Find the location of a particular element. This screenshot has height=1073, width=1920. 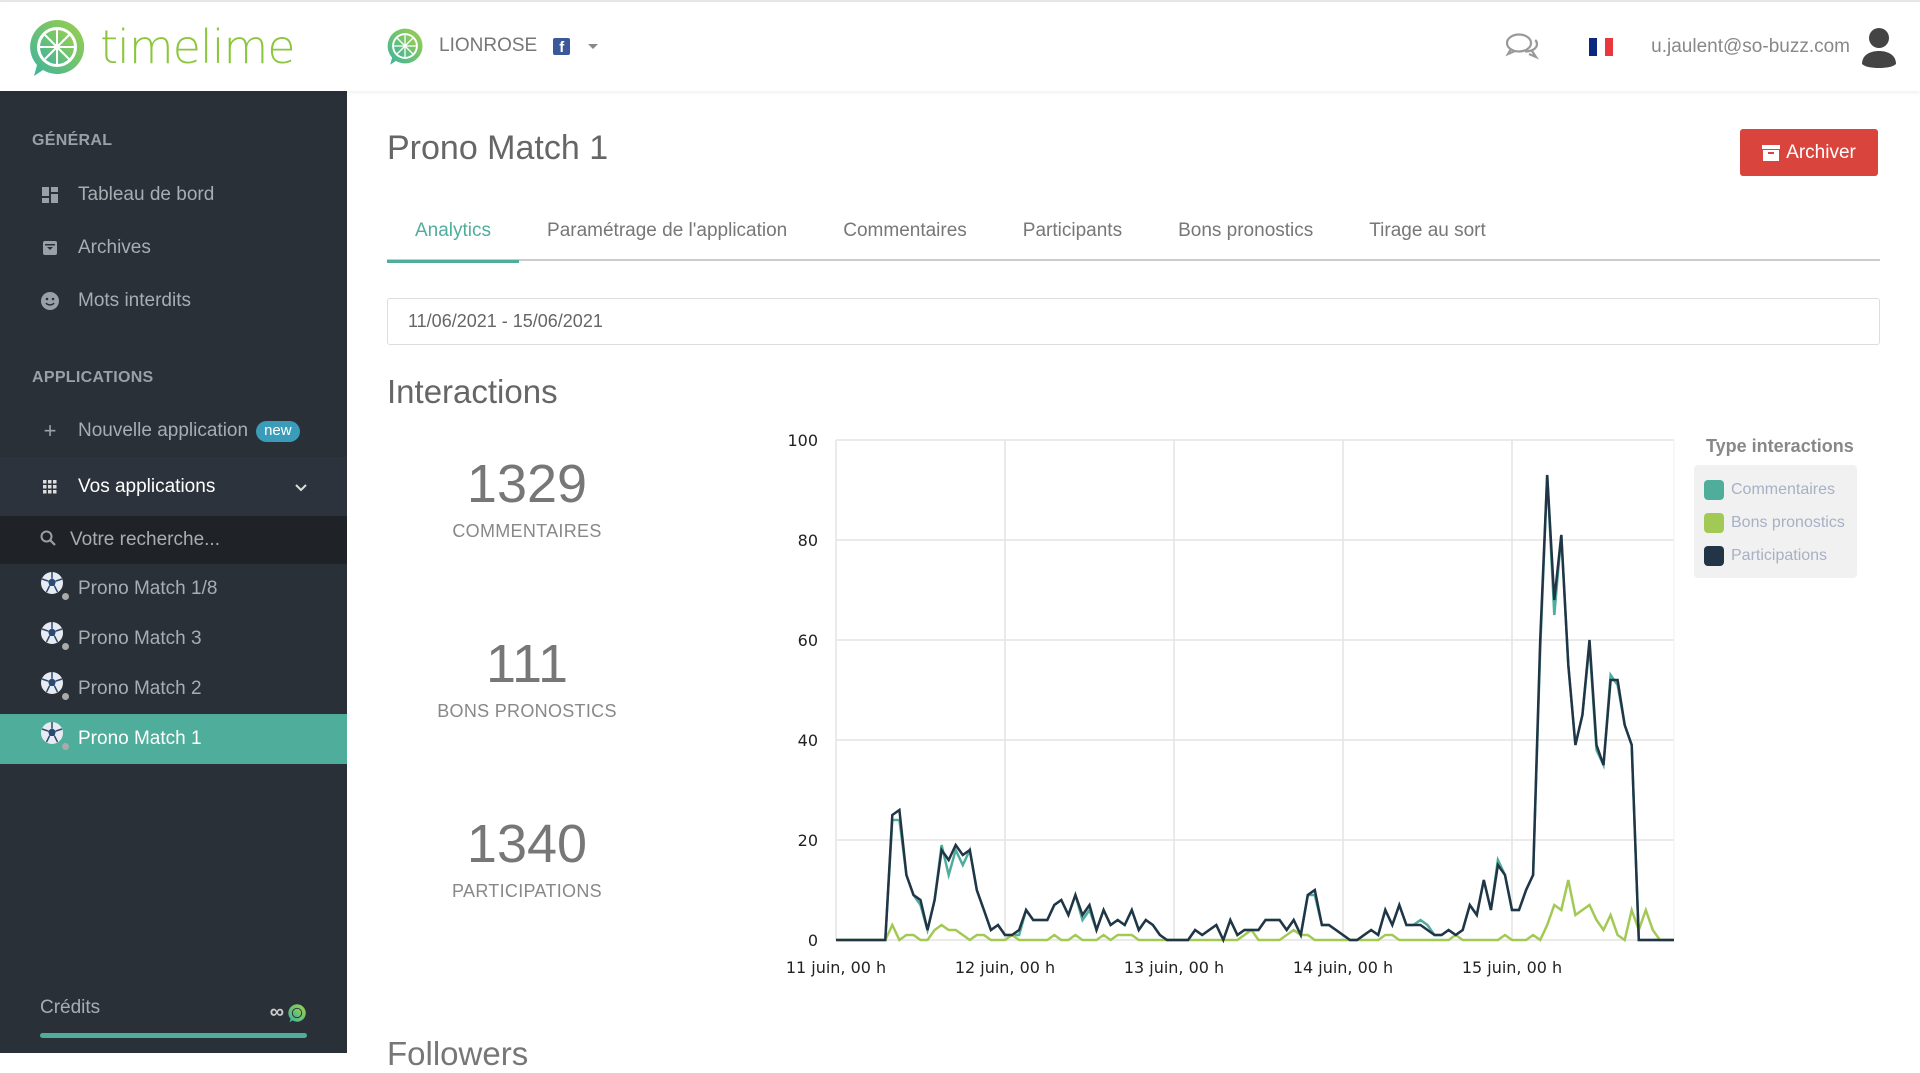

credits-value: ∞ is located at coordinates (288, 1012).